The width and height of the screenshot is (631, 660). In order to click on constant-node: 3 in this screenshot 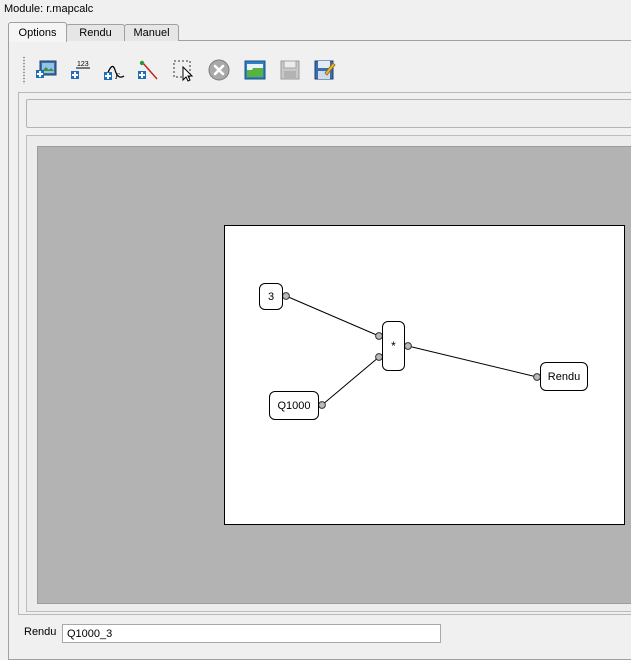, I will do `click(271, 296)`.